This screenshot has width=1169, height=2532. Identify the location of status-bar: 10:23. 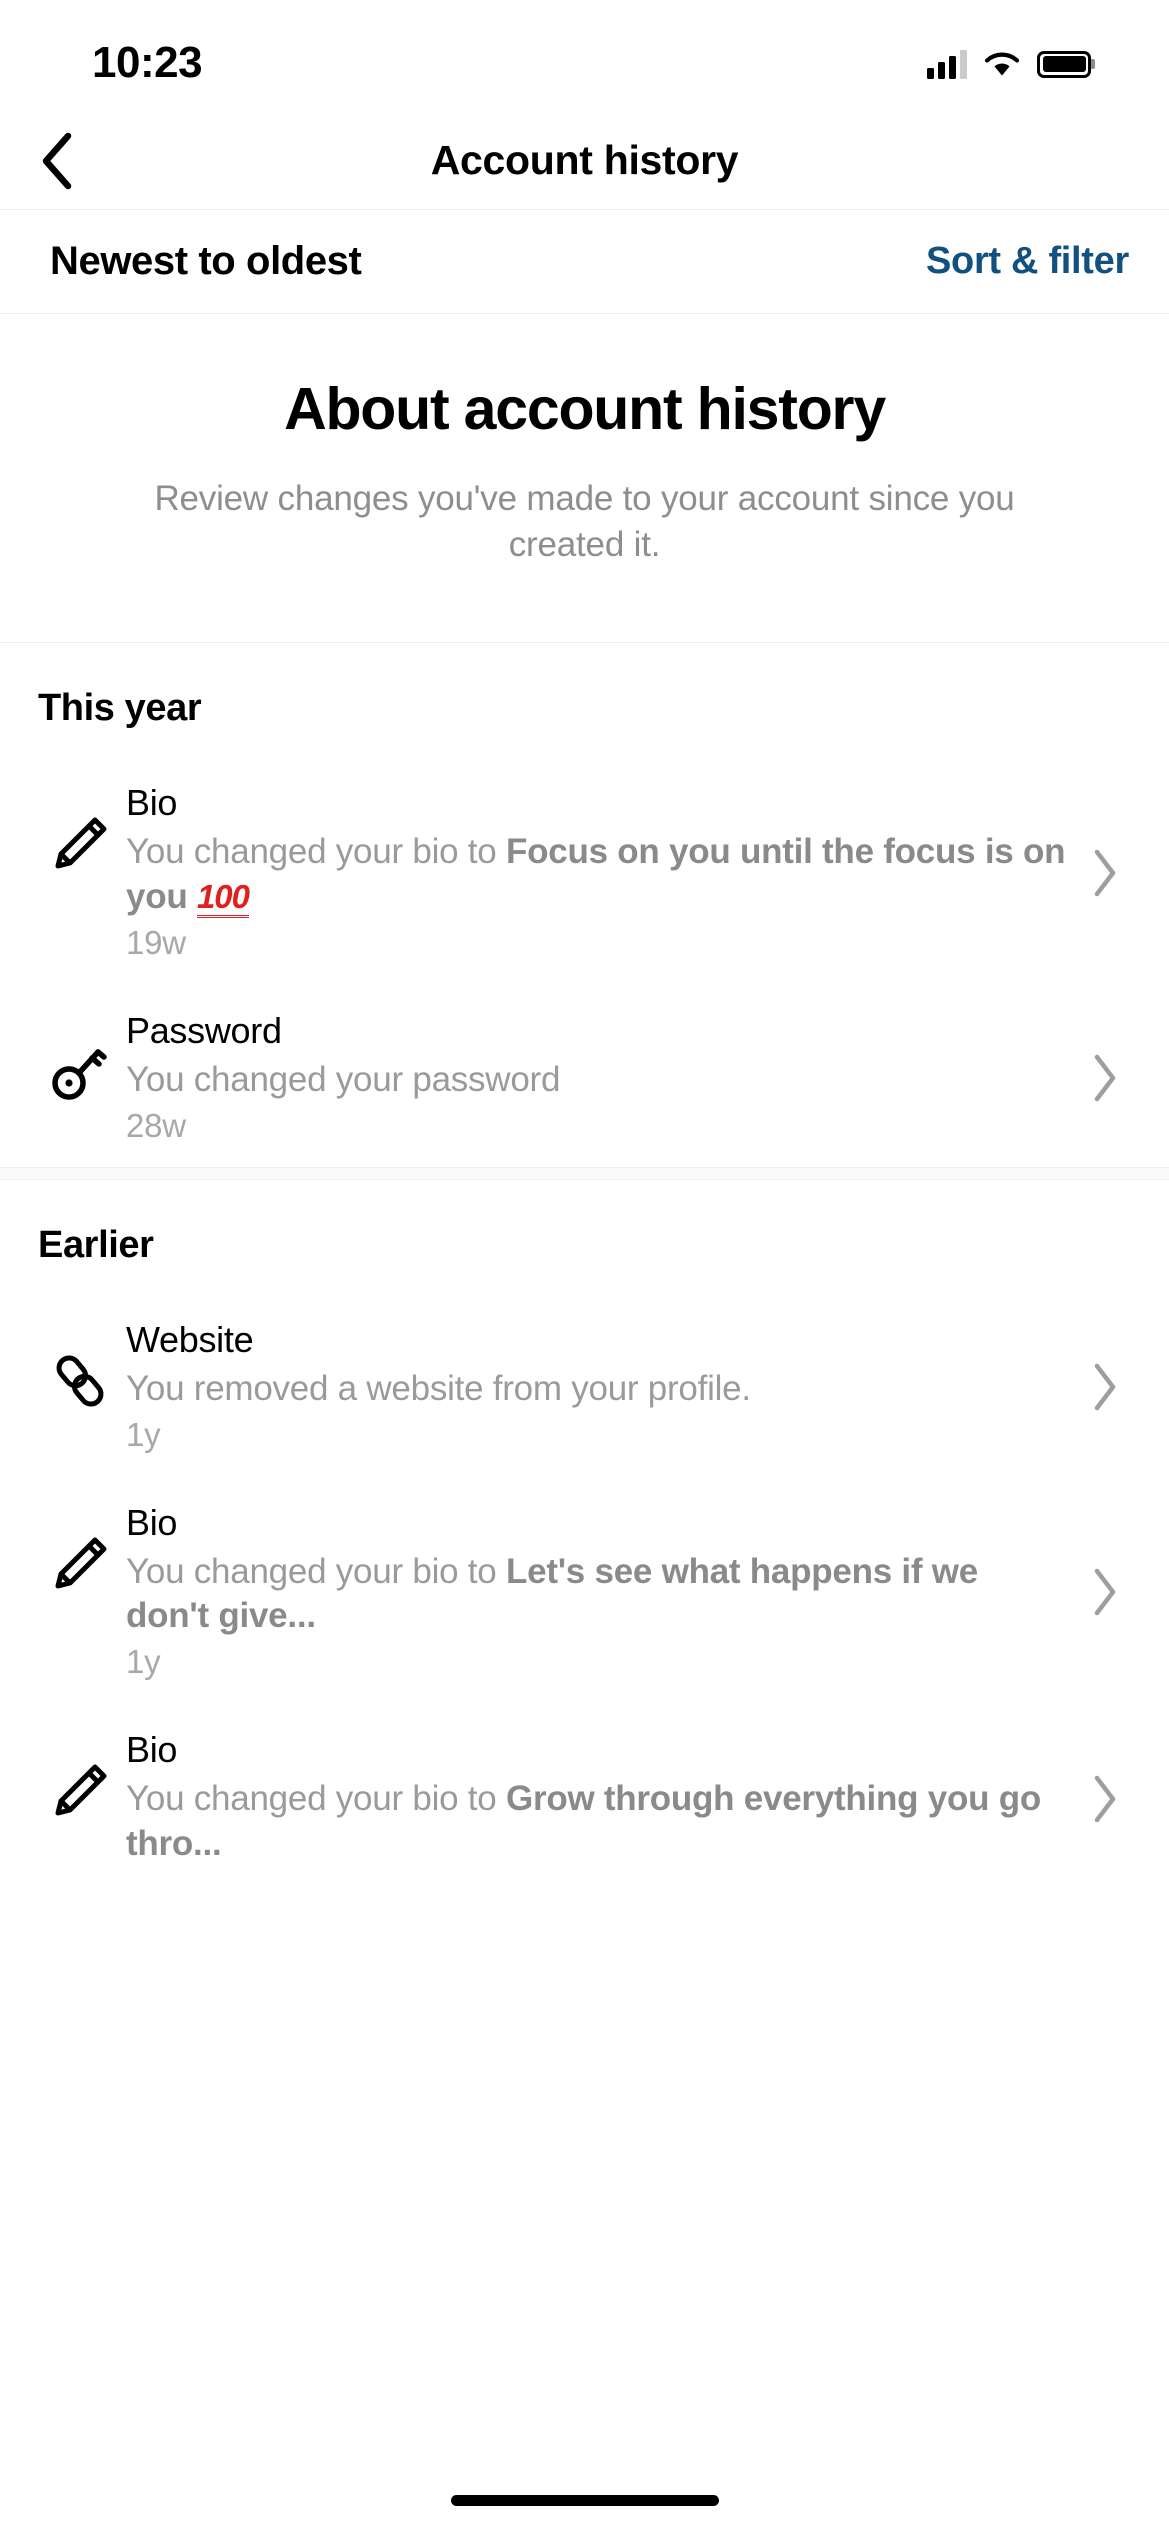
(584, 56).